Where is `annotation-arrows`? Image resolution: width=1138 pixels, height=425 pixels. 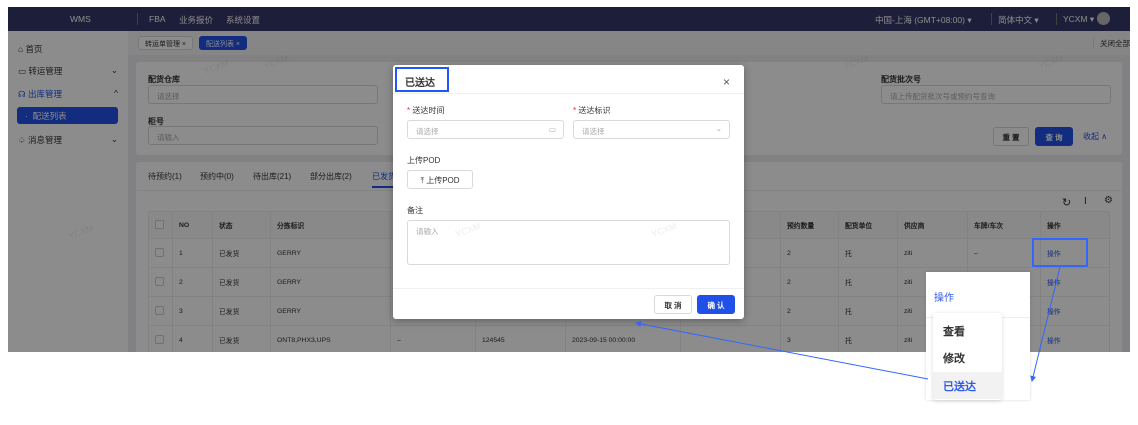 annotation-arrows is located at coordinates (848, 324).